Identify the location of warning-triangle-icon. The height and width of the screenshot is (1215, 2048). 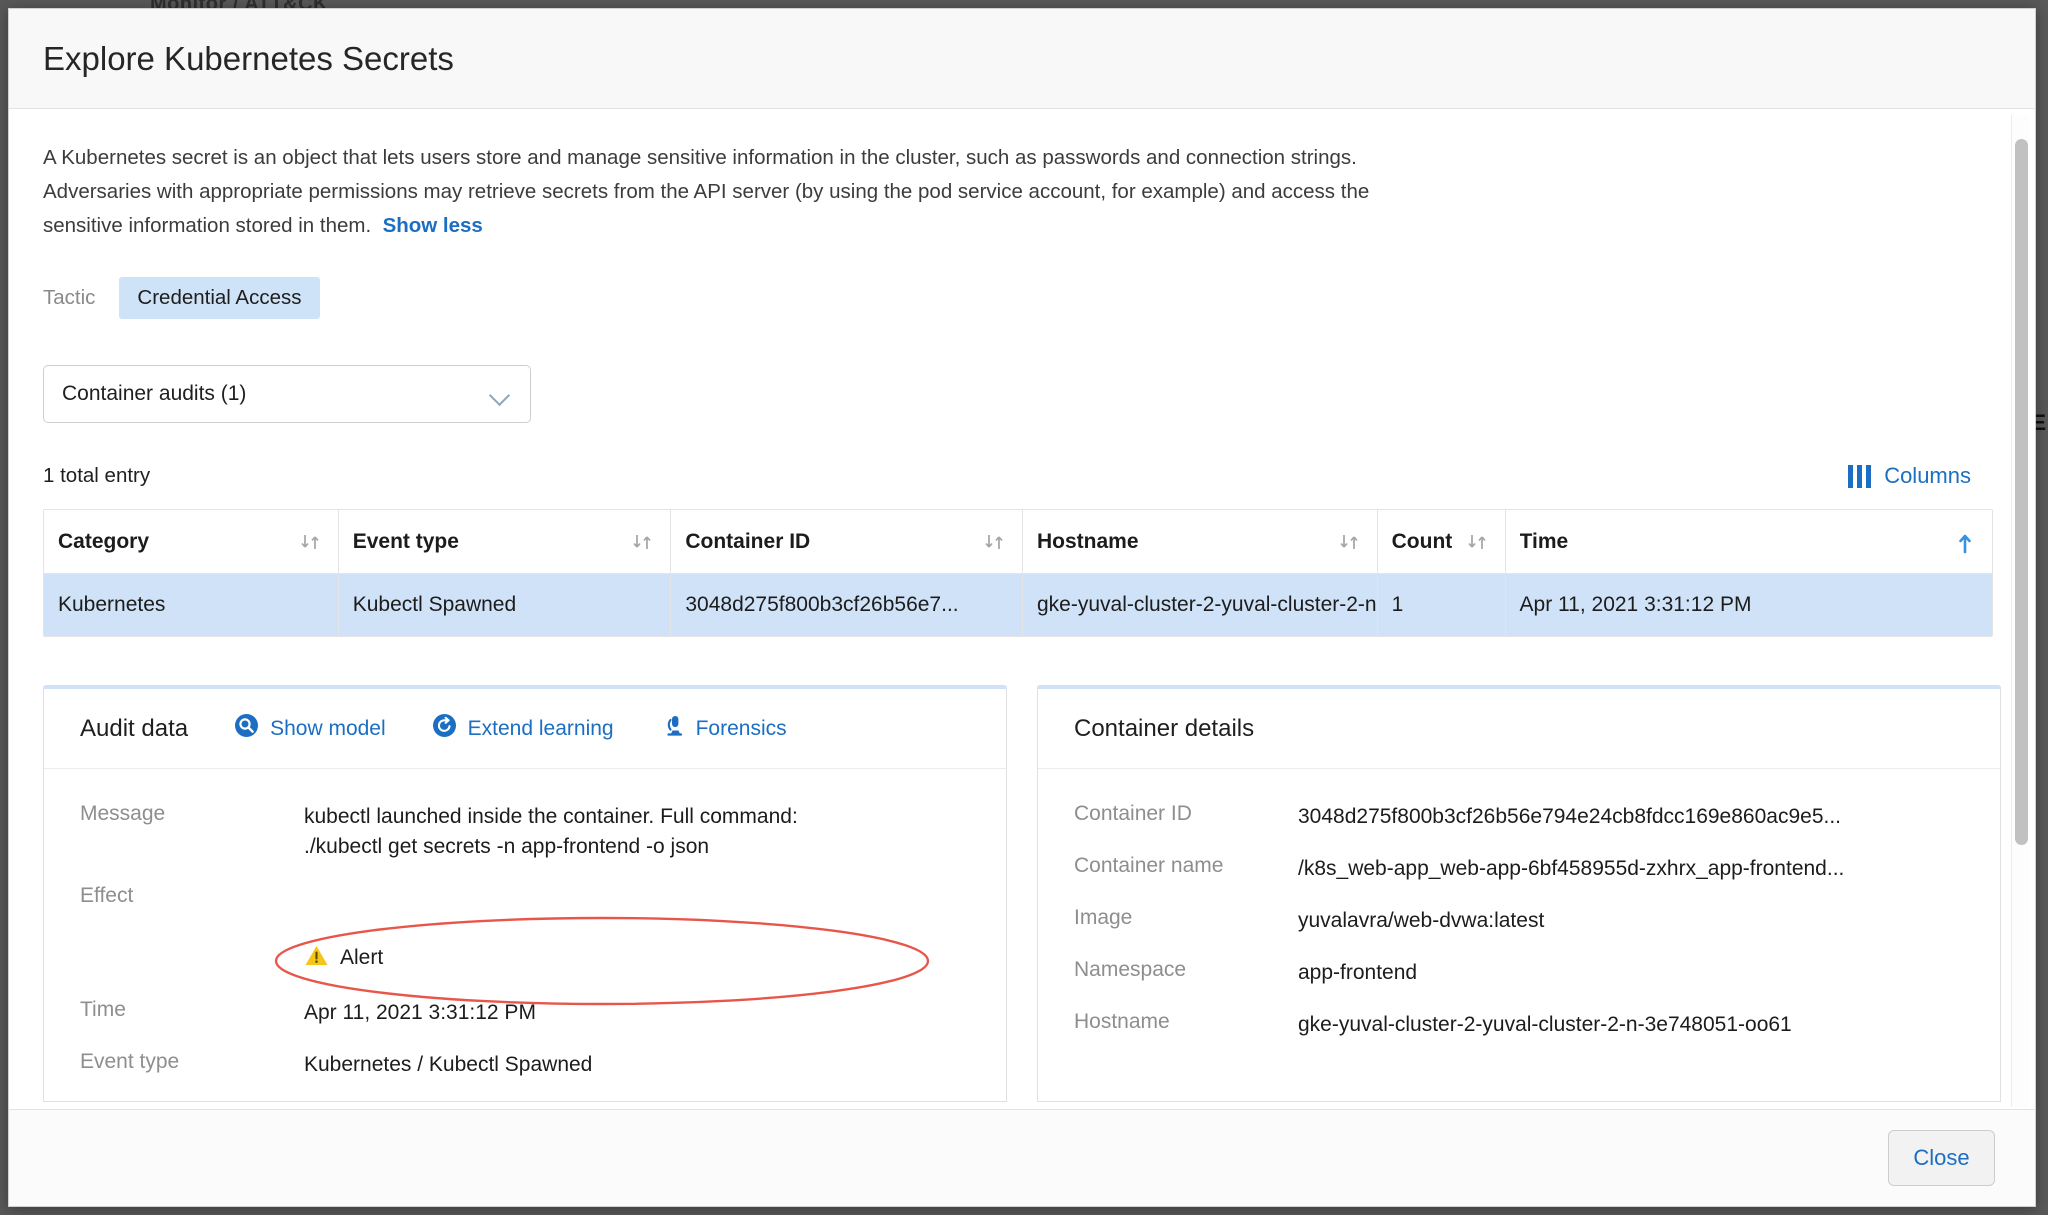
(316, 945).